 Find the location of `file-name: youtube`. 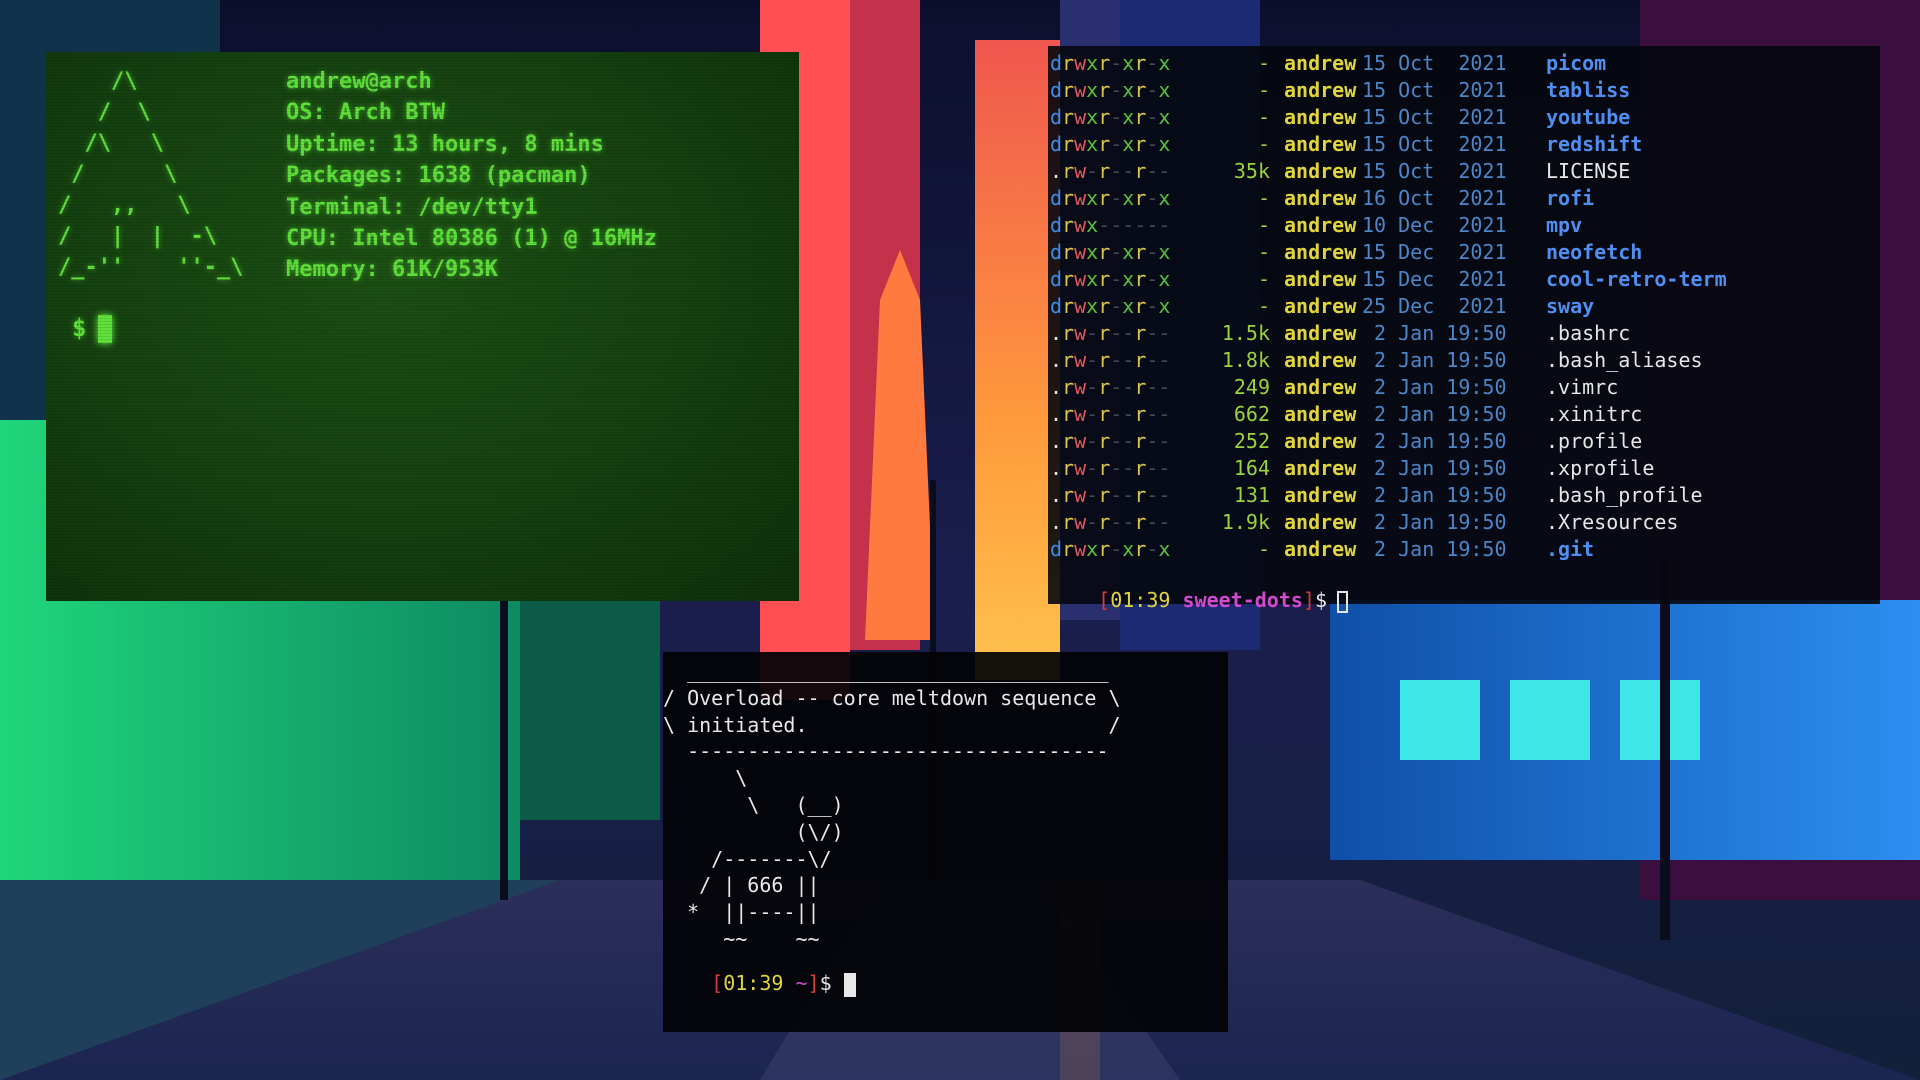

file-name: youtube is located at coordinates (1588, 117).